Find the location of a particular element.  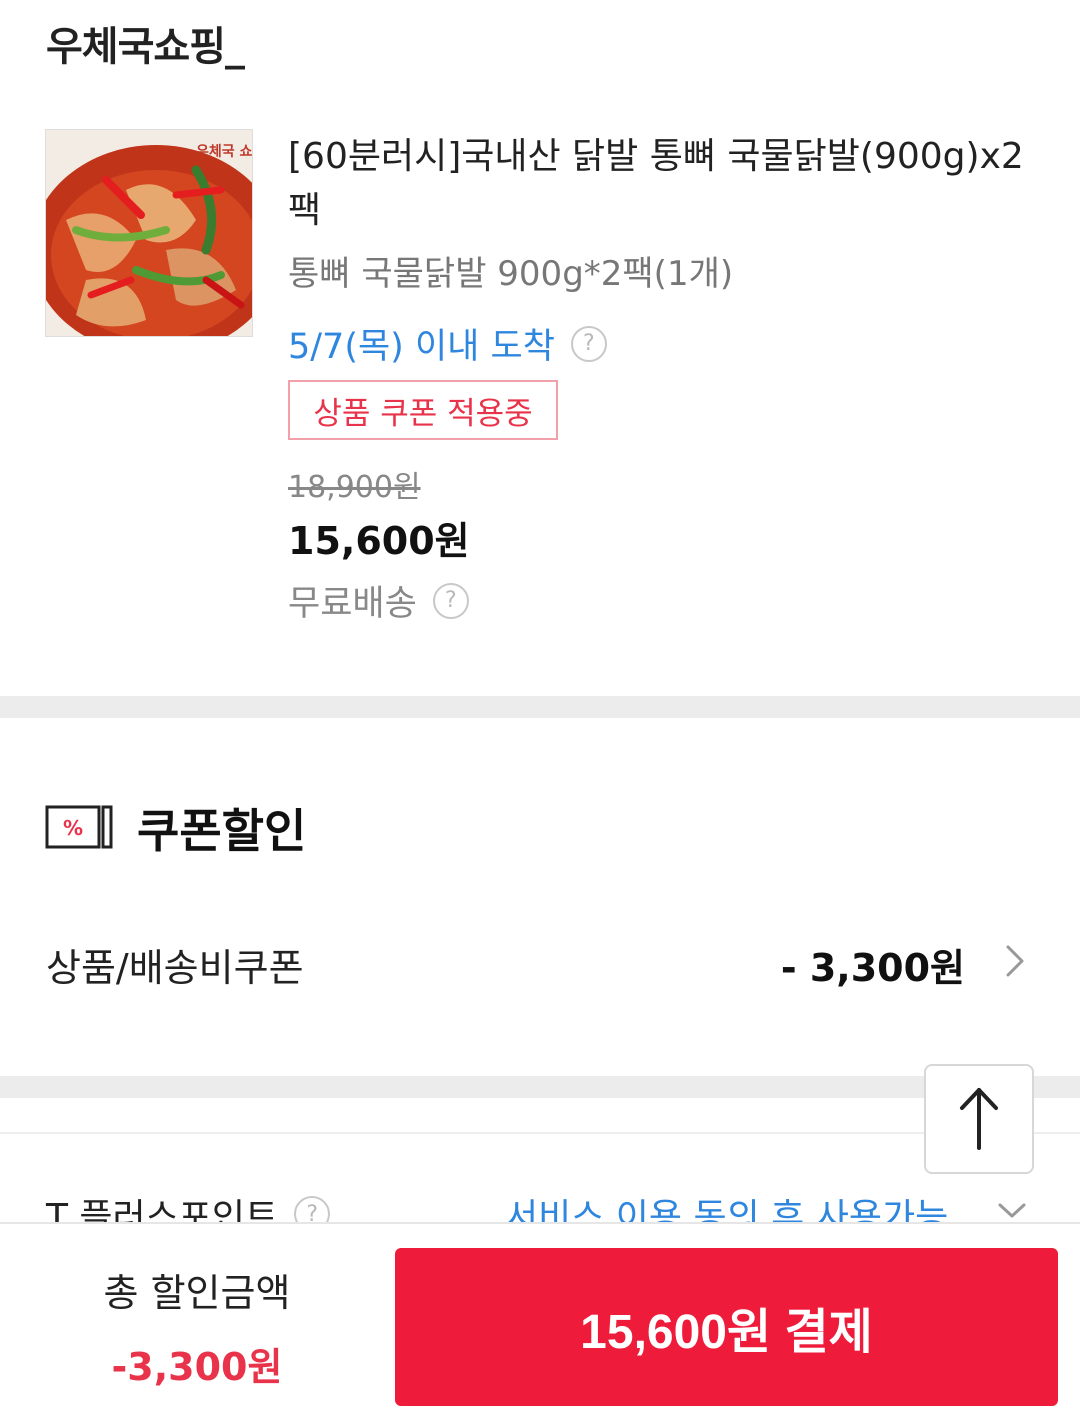

product-thumbnail: 우체국 쇼핑 is located at coordinates (149, 233).